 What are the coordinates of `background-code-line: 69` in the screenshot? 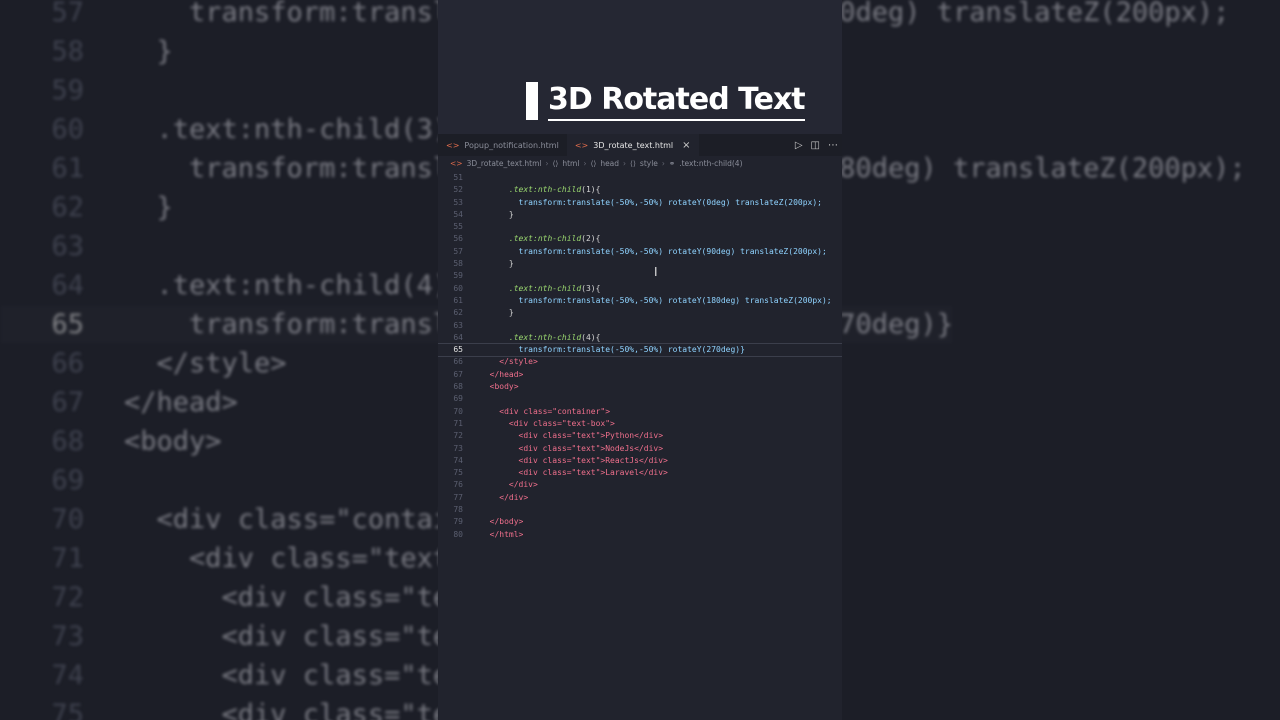 It's located at (67, 480).